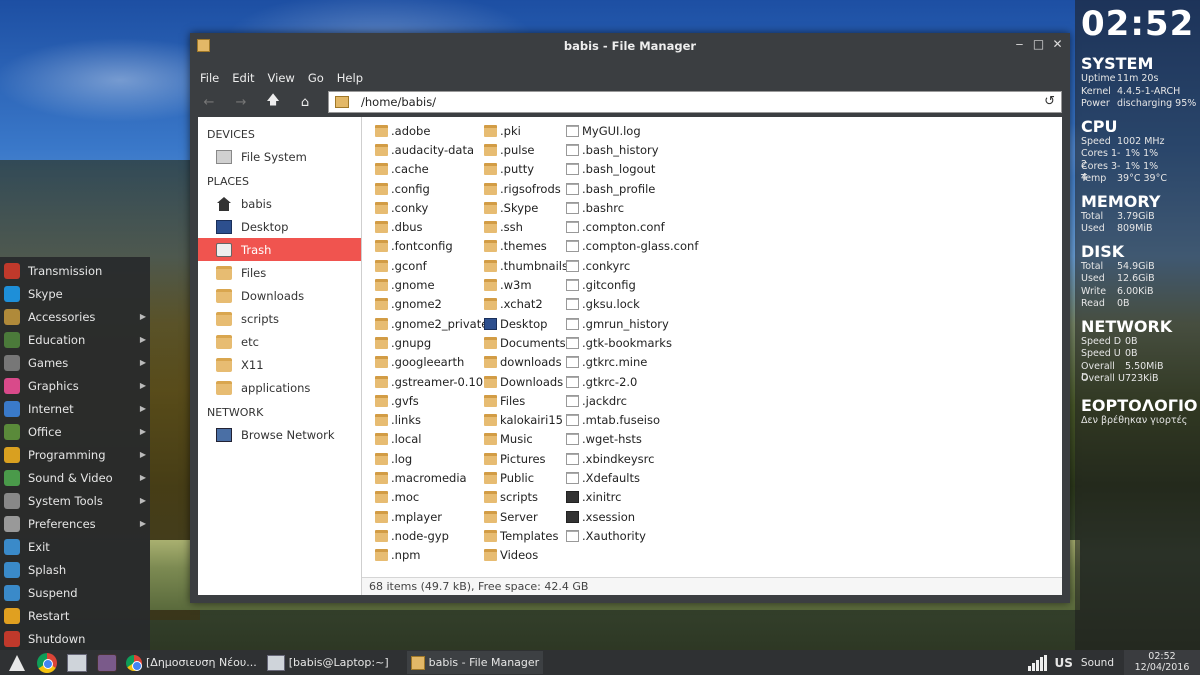 The height and width of the screenshot is (675, 1200). What do you see at coordinates (1057, 44) in the screenshot?
I see `close-button: ✕` at bounding box center [1057, 44].